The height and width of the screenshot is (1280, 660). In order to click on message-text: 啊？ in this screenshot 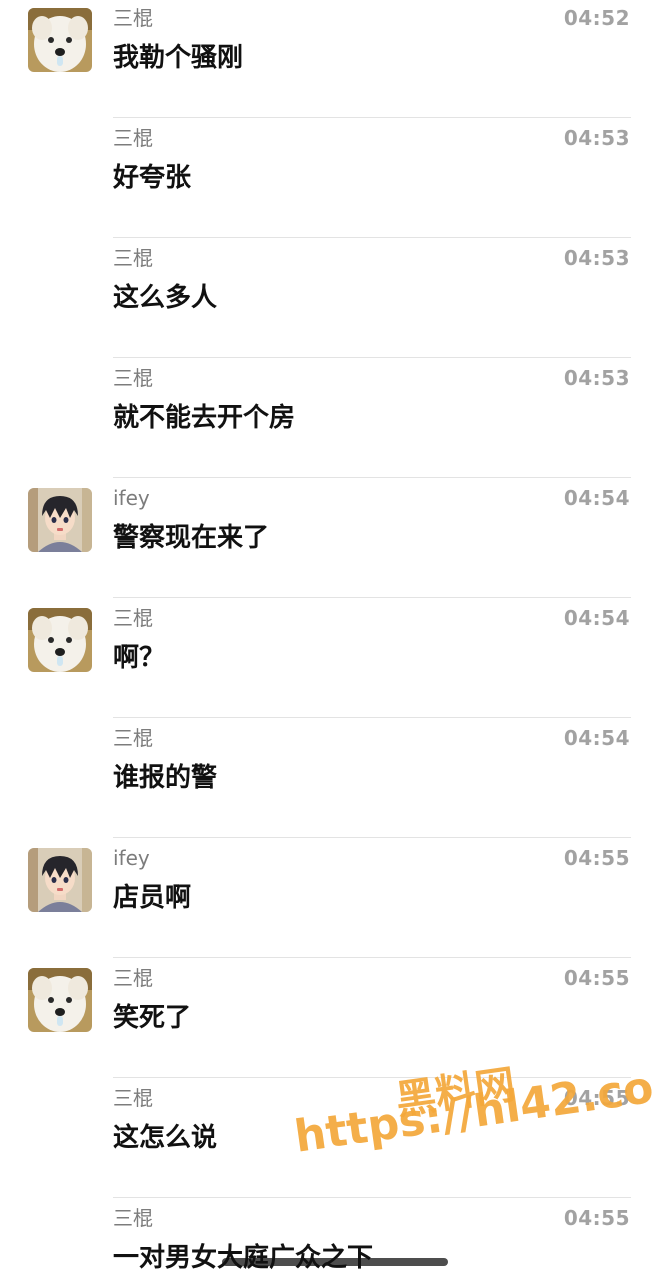, I will do `click(139, 658)`.